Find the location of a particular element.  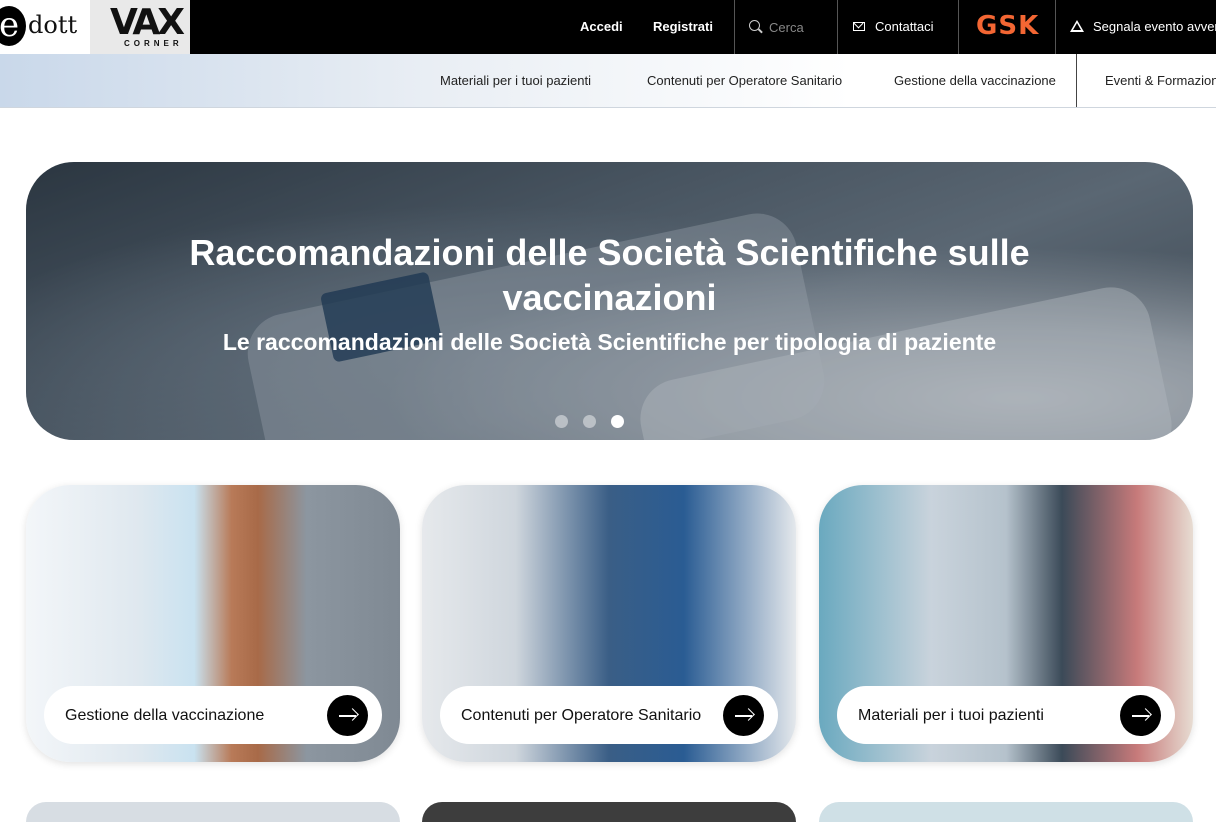

nav-item-events-training: Eventi & Formazione is located at coordinates (1160, 80).